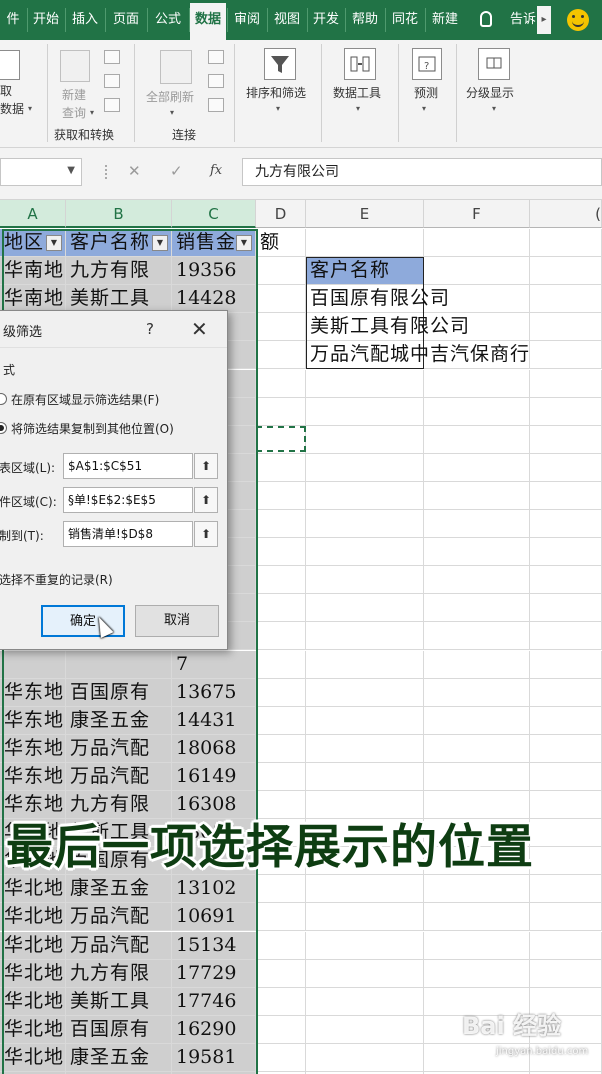 The image size is (602, 1074). Describe the element at coordinates (417, 355) in the screenshot. I see `criteria-item-cell: 万品汽配城中吉汽保商行` at that location.